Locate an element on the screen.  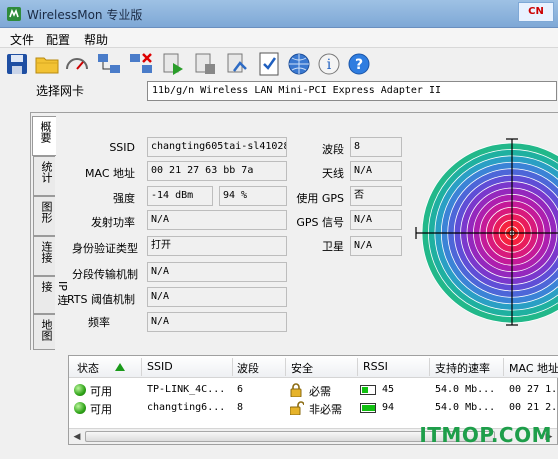
window-title: WirelessMon 专业版 is located at coordinates (85, 15).